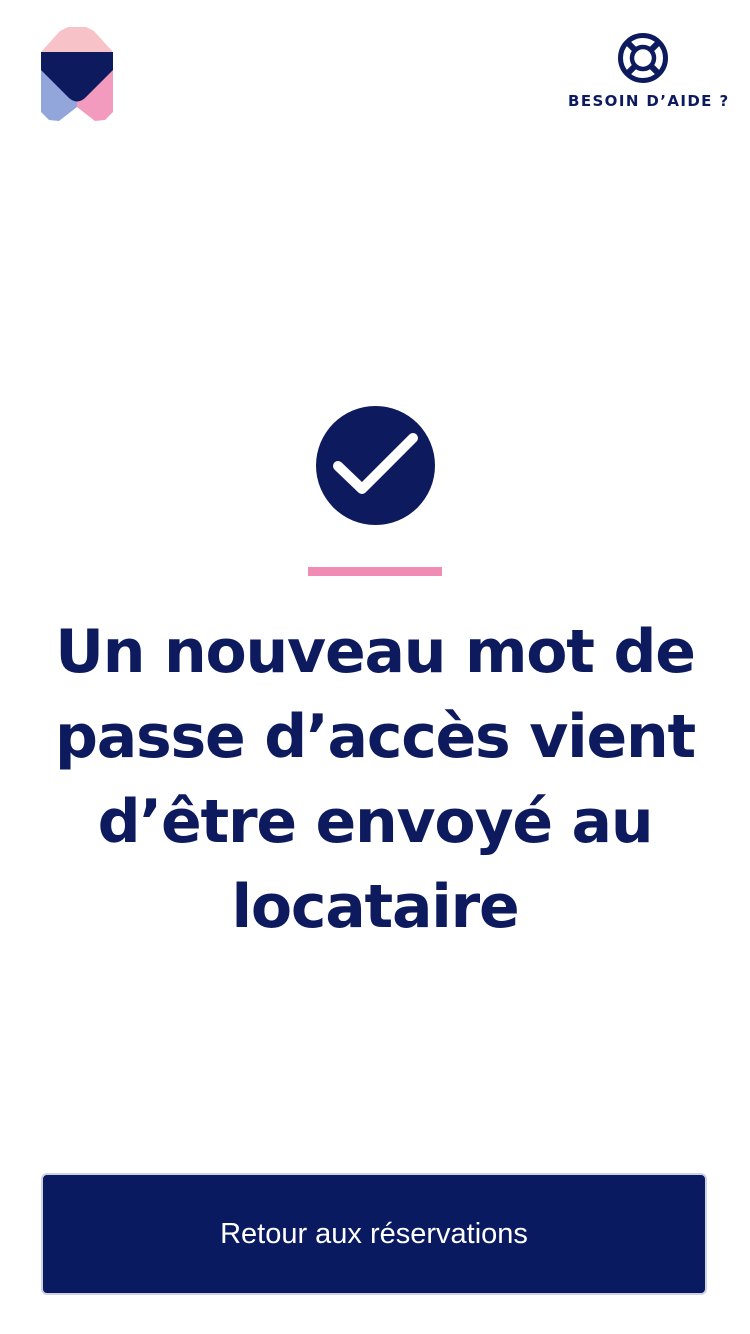  What do you see at coordinates (374, 1234) in the screenshot?
I see `back-to-reservations-button: Retour aux réservations` at bounding box center [374, 1234].